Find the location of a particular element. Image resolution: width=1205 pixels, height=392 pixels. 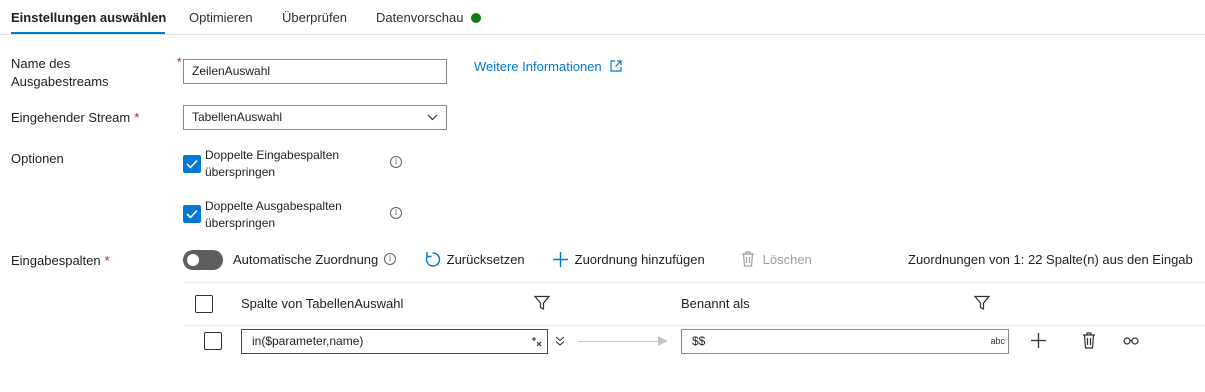

preview-glasses-icon is located at coordinates (1131, 340).